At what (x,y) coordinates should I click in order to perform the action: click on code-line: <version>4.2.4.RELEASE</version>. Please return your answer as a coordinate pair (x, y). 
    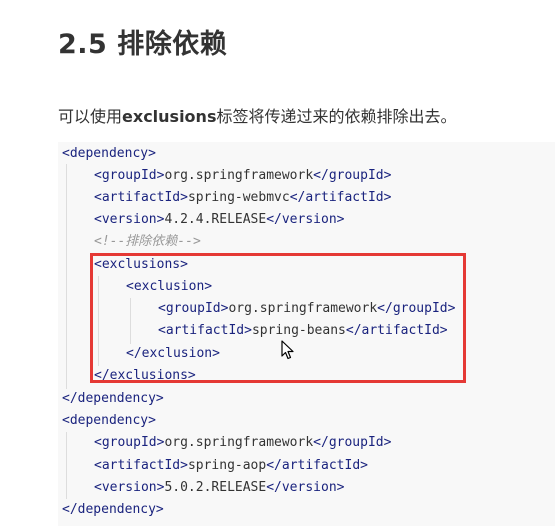
    Looking at the image, I should click on (219, 219).